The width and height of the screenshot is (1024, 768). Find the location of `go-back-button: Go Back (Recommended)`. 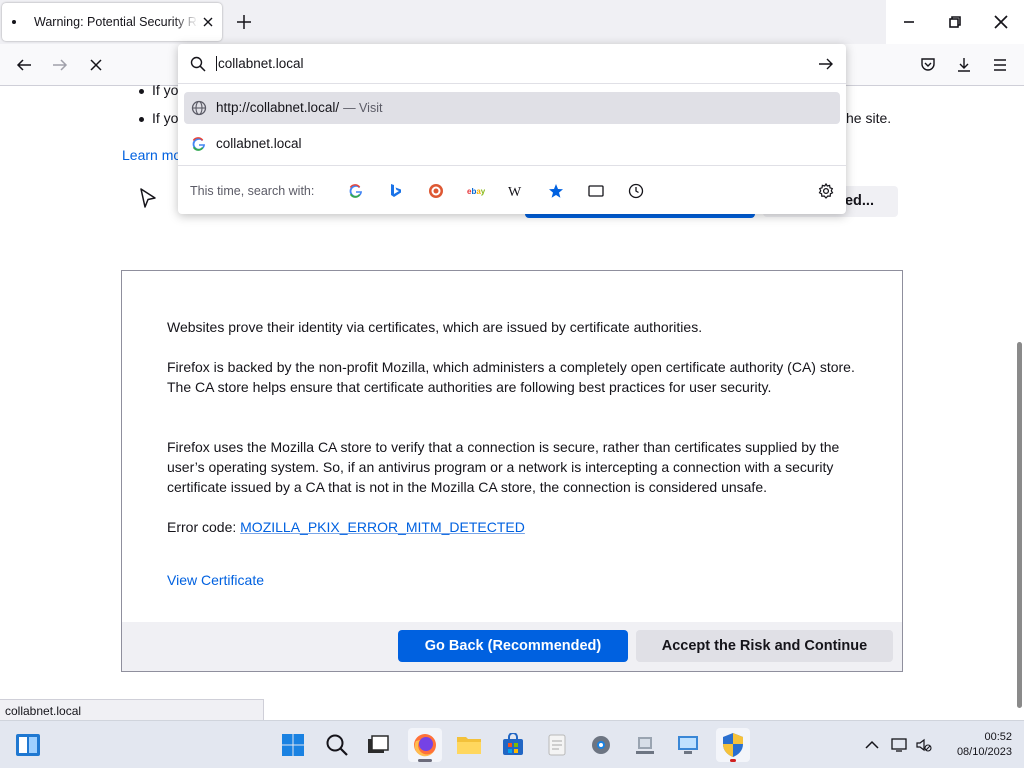

go-back-button: Go Back (Recommended) is located at coordinates (513, 646).